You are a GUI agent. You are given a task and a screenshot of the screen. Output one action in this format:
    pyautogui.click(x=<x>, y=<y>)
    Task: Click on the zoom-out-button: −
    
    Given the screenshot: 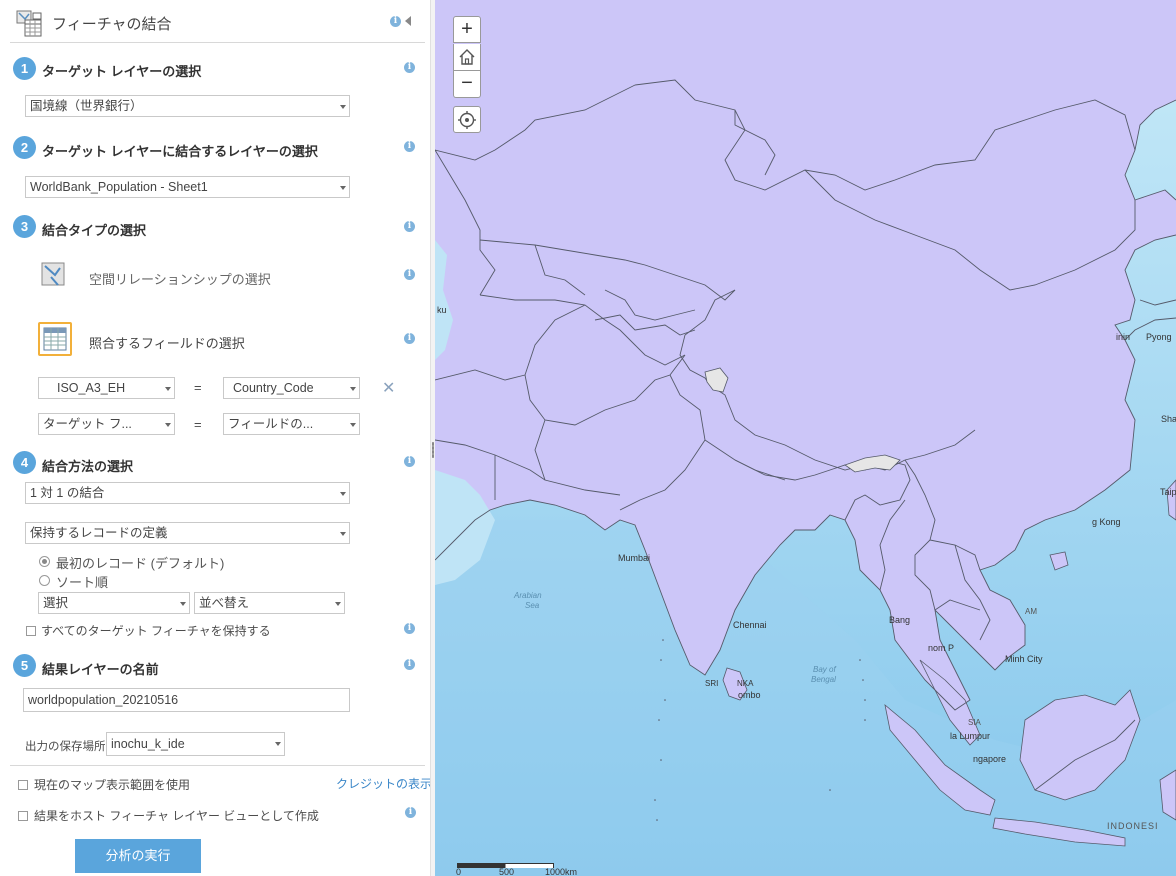 What is the action you would take?
    pyautogui.click(x=467, y=84)
    